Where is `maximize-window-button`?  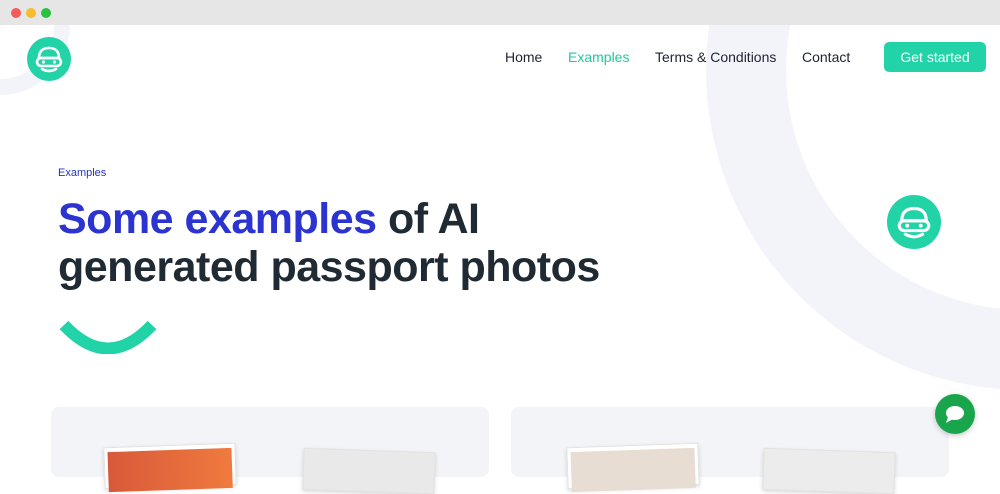 maximize-window-button is located at coordinates (46, 13).